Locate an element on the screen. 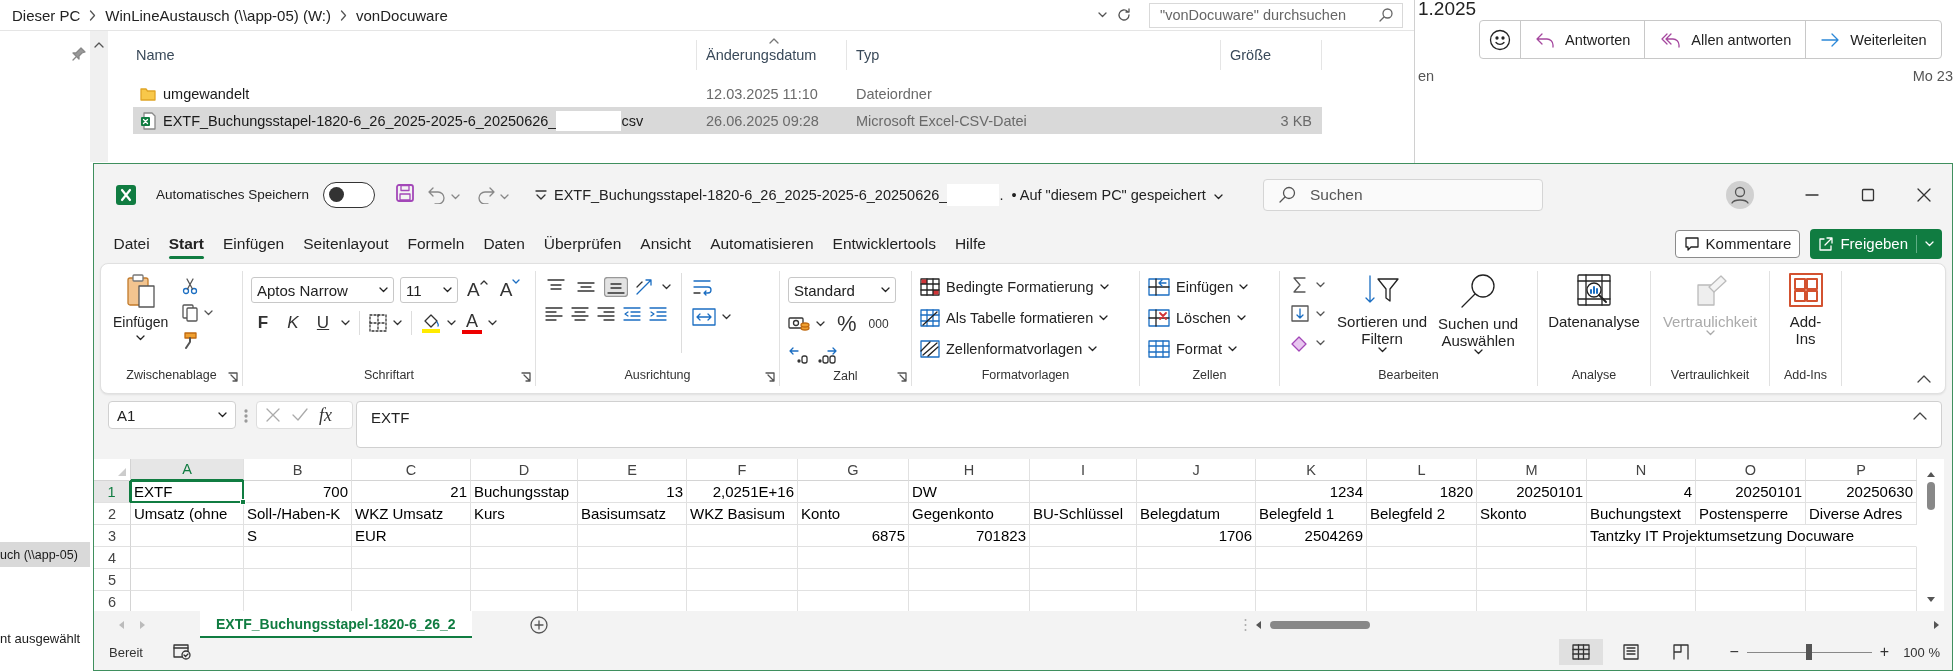  copy-icon is located at coordinates (190, 313).